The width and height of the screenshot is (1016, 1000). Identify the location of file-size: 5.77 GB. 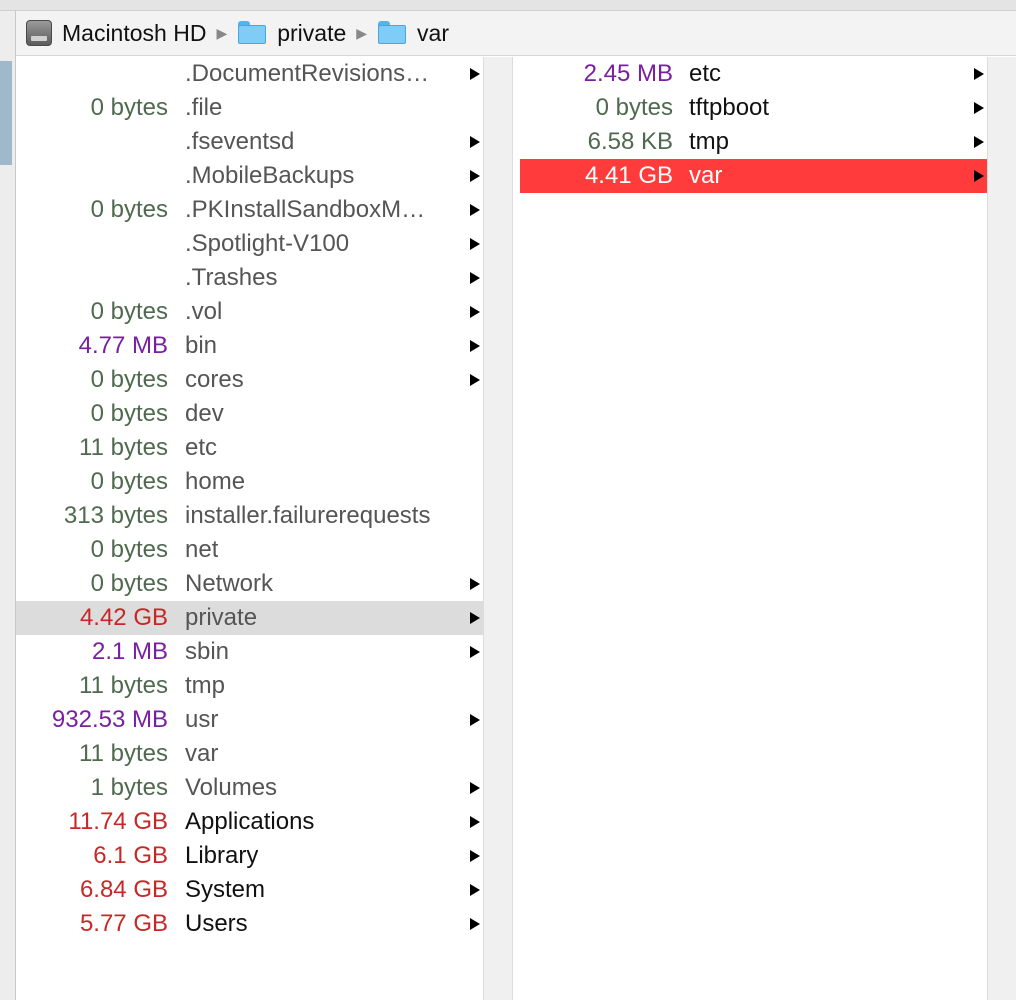
(123, 923).